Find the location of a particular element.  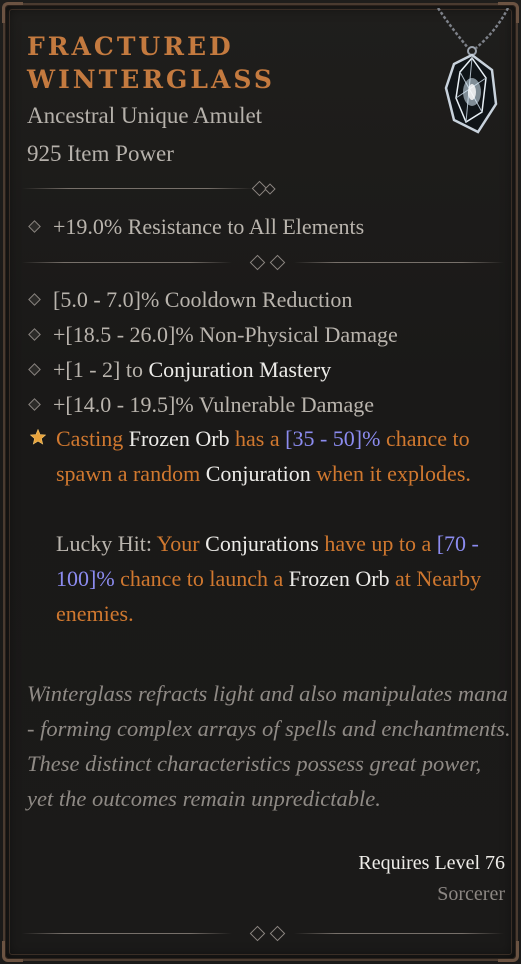

unique-text: Your is located at coordinates (181, 543).